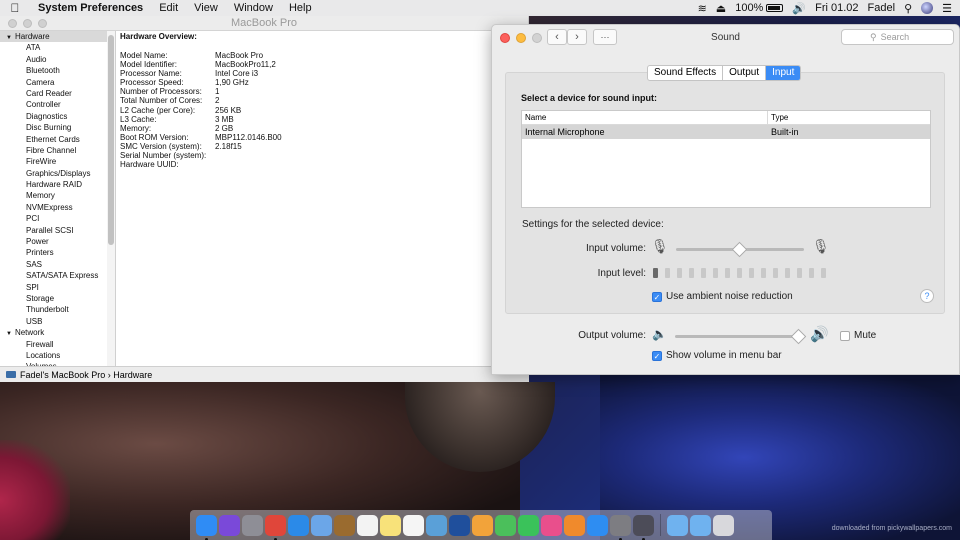 This screenshot has width=960, height=540. I want to click on notification-center-icon: ☰, so click(947, 8).